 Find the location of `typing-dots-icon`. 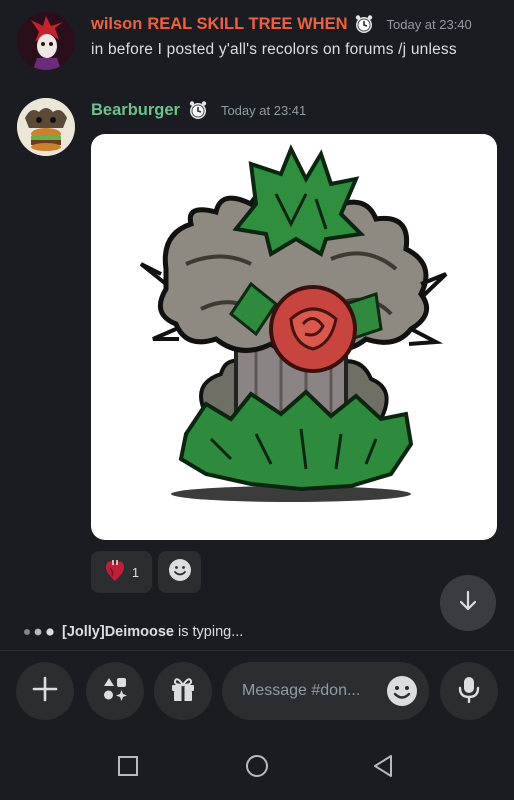

typing-dots-icon is located at coordinates (39, 632).